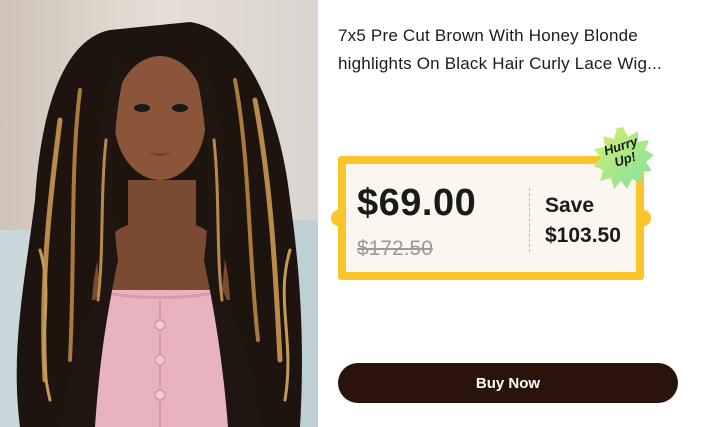 The width and height of the screenshot is (702, 427). Describe the element at coordinates (529, 220) in the screenshot. I see `coupon-divider` at that location.